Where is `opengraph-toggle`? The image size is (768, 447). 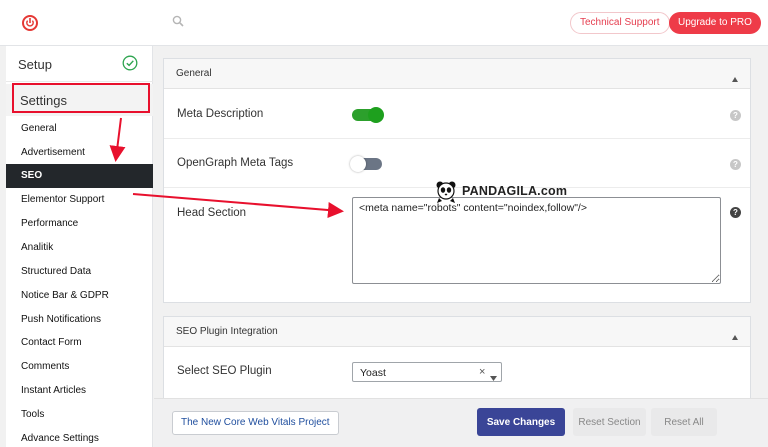
opengraph-toggle is located at coordinates (366, 164).